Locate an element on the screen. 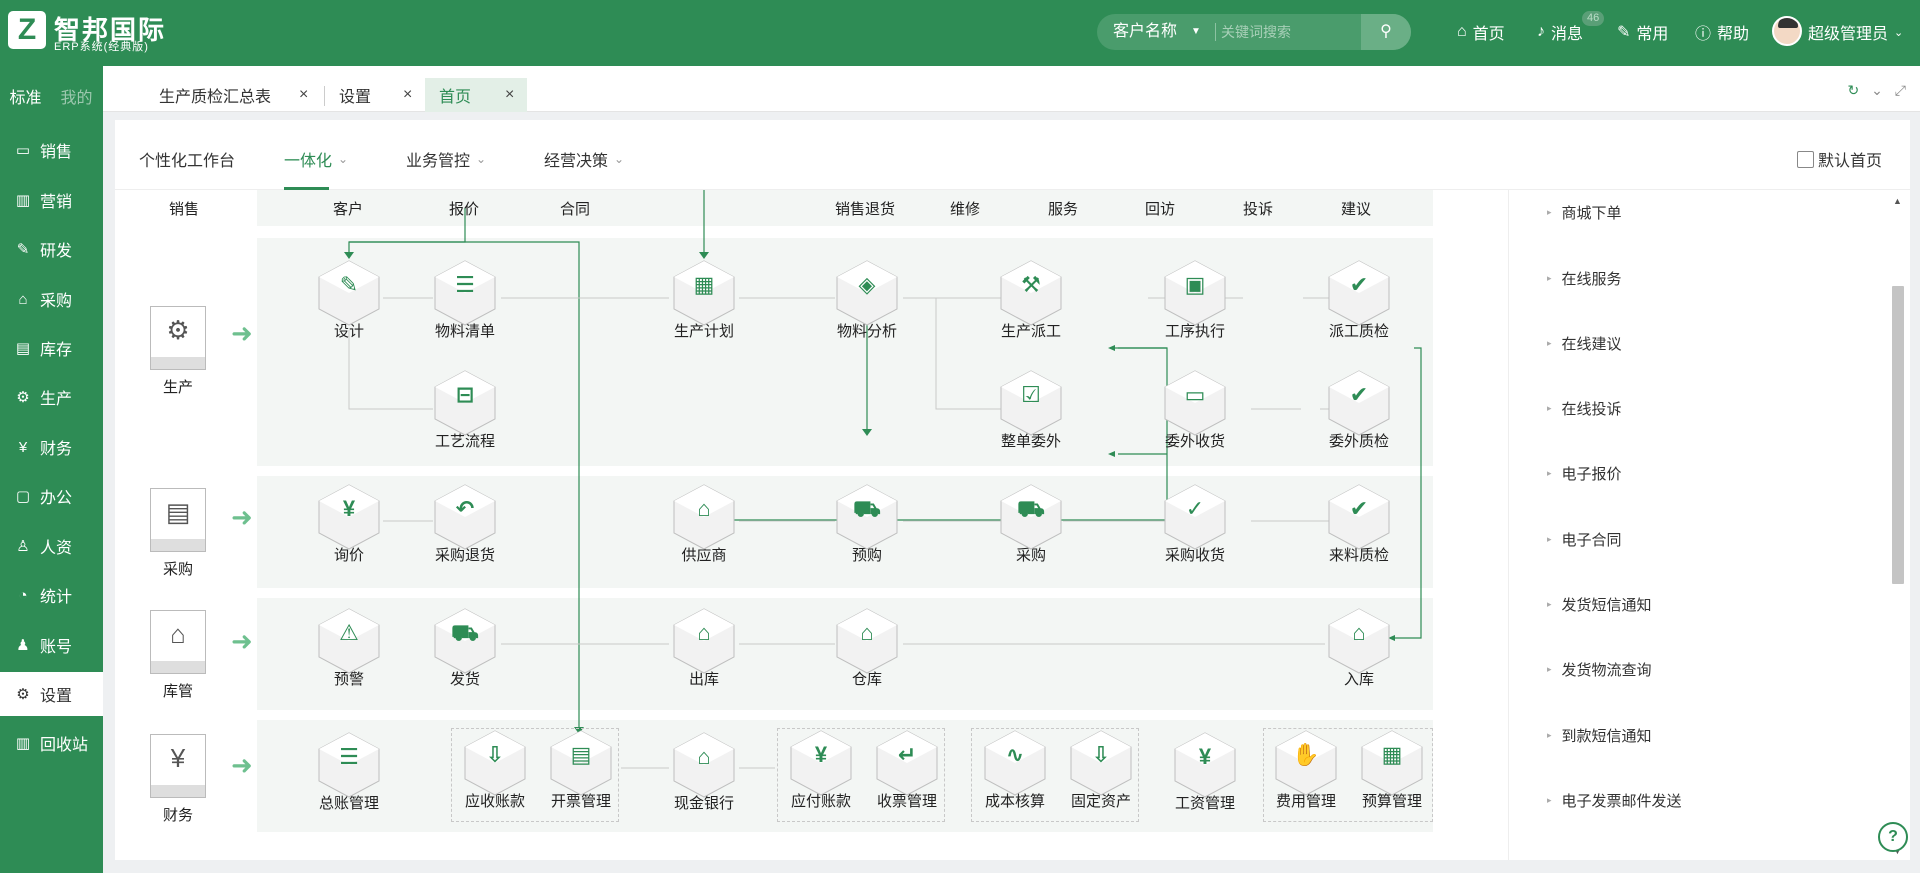 Image resolution: width=1920 pixels, height=873 pixels. node-cash-bank: ⌂ 现金银行 is located at coordinates (704, 771).